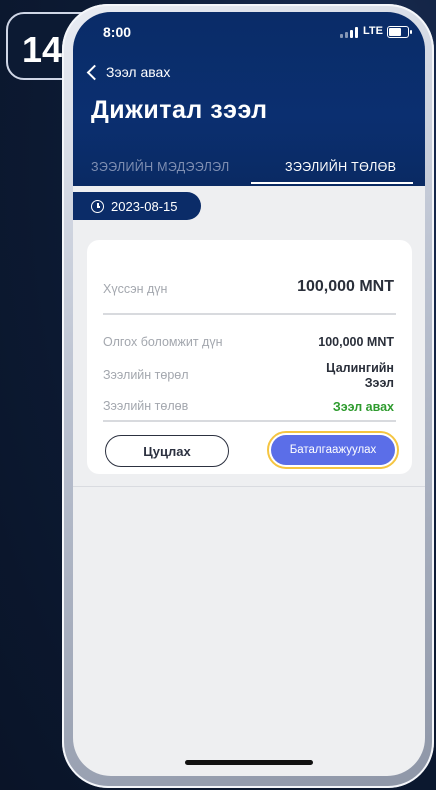  I want to click on loan-type-label: Зээлийн төрөл, so click(146, 375).